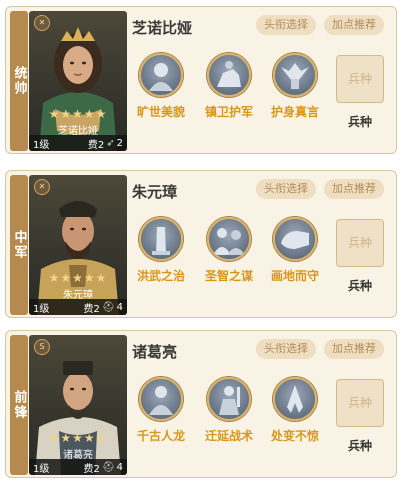 This screenshot has width=405, height=485. What do you see at coordinates (160, 276) in the screenshot?
I see `skill-label: 洪武之治` at bounding box center [160, 276].